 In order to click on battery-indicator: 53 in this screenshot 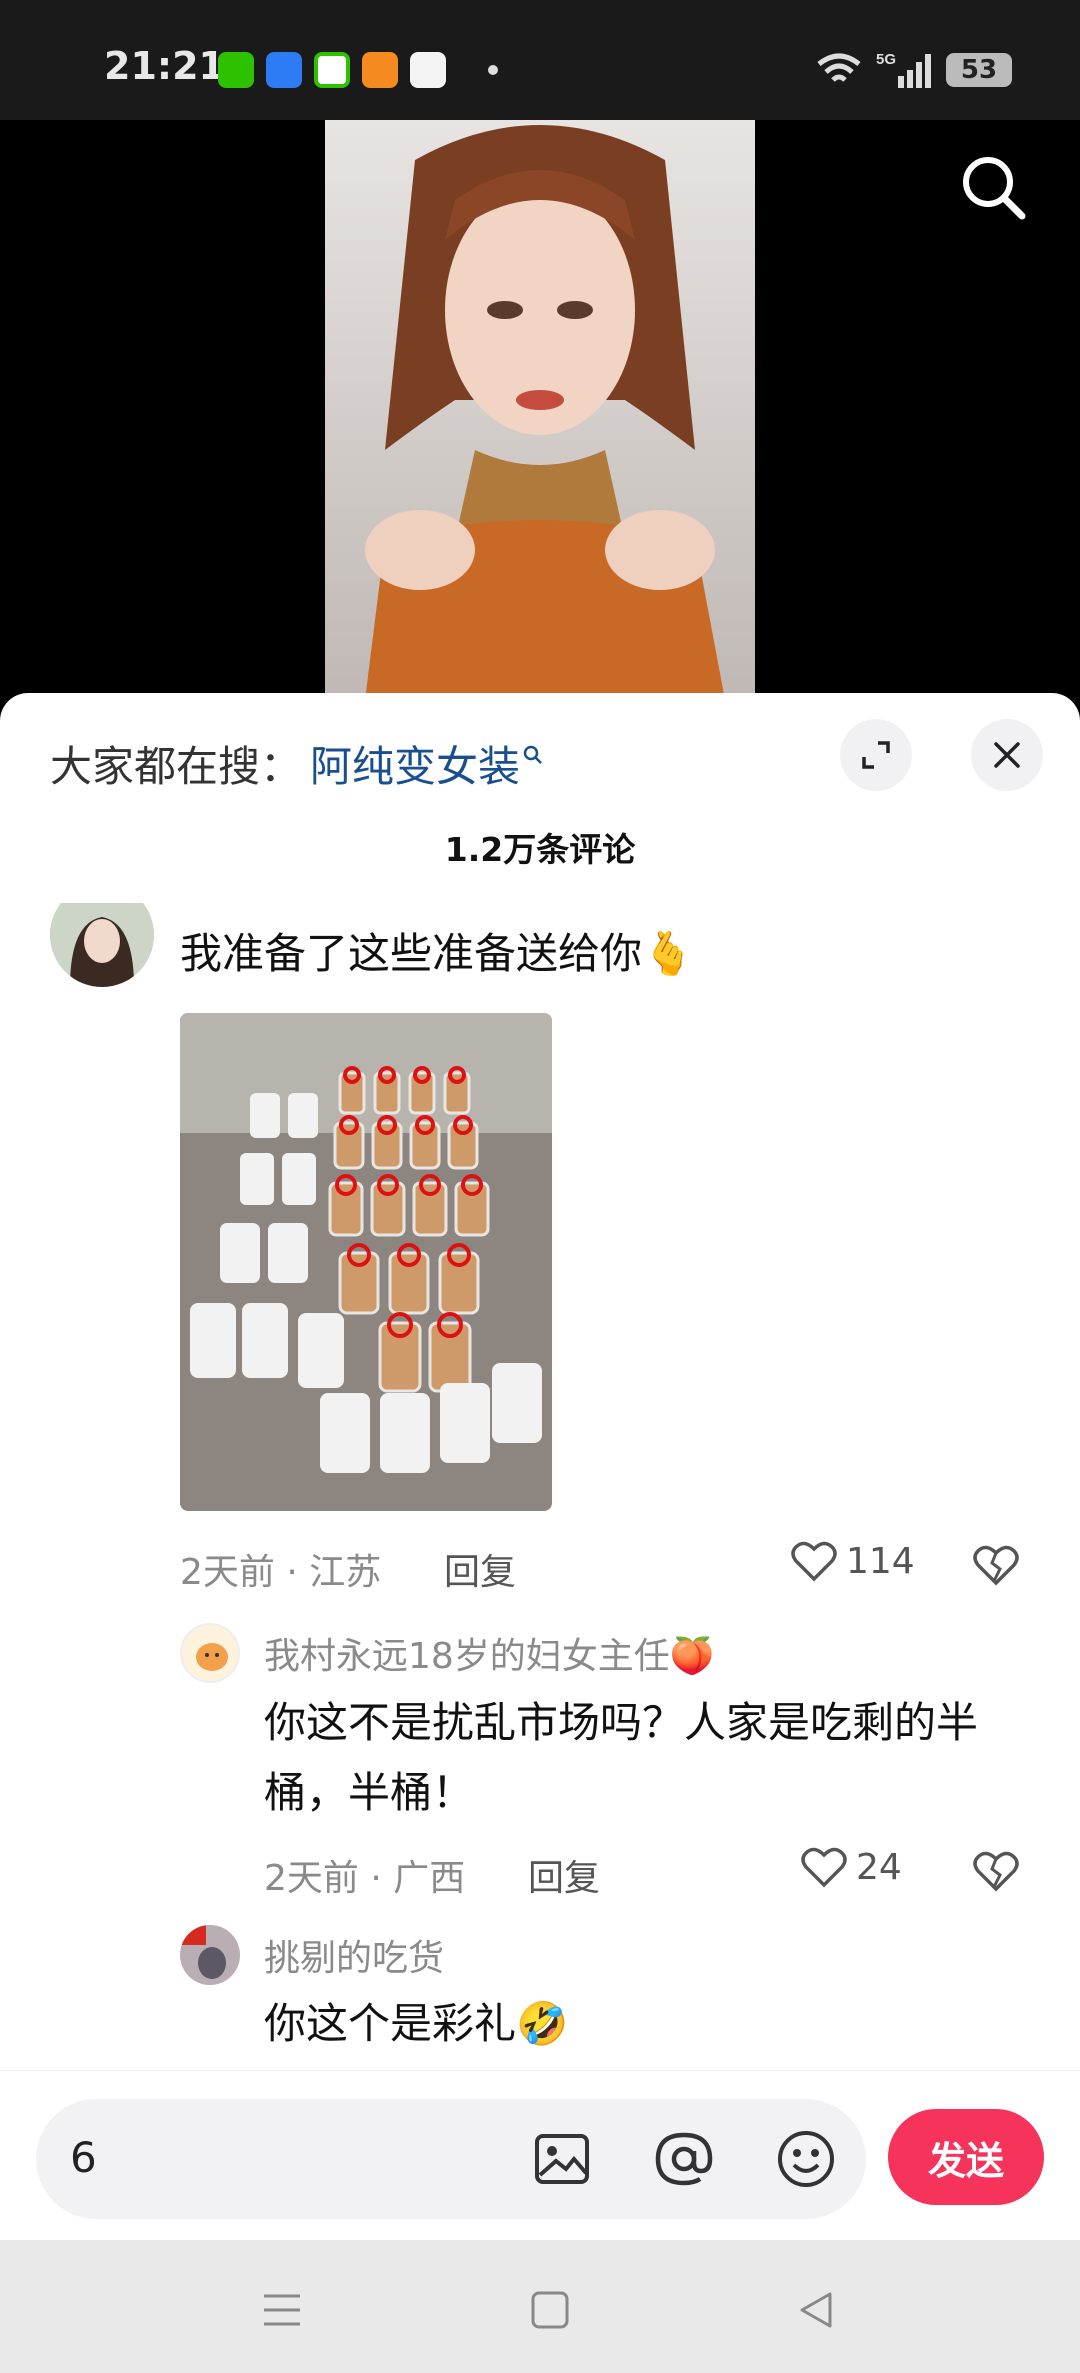, I will do `click(979, 70)`.